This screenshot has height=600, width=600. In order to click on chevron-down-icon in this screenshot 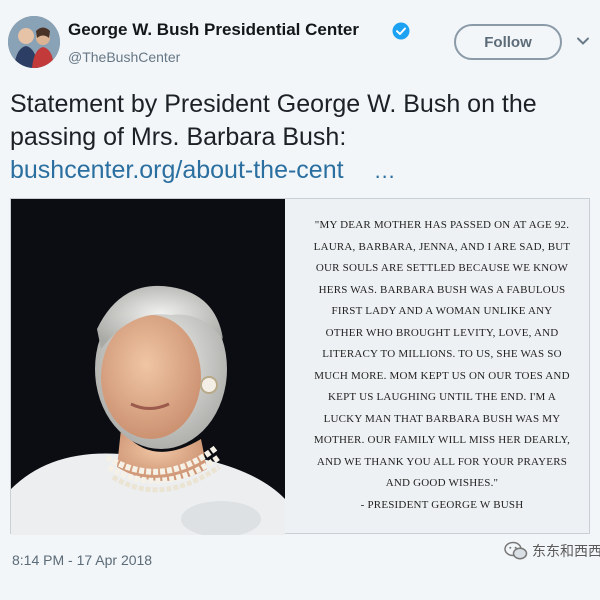, I will do `click(583, 41)`.